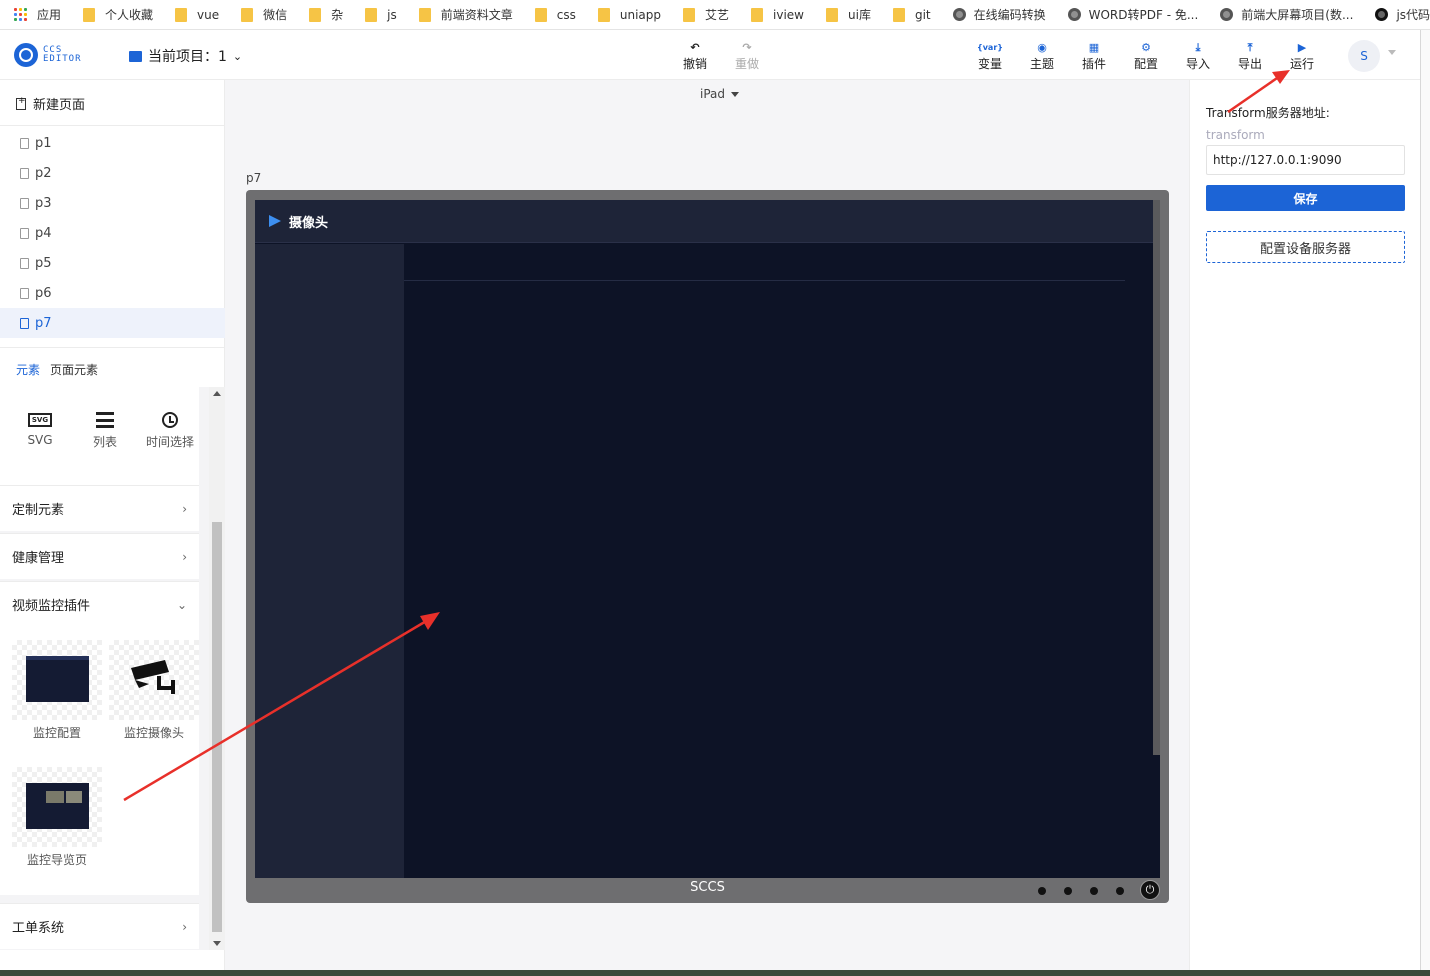 The width and height of the screenshot is (1430, 976). Describe the element at coordinates (24, 233) in the screenshot. I see `page-file-icon` at that location.